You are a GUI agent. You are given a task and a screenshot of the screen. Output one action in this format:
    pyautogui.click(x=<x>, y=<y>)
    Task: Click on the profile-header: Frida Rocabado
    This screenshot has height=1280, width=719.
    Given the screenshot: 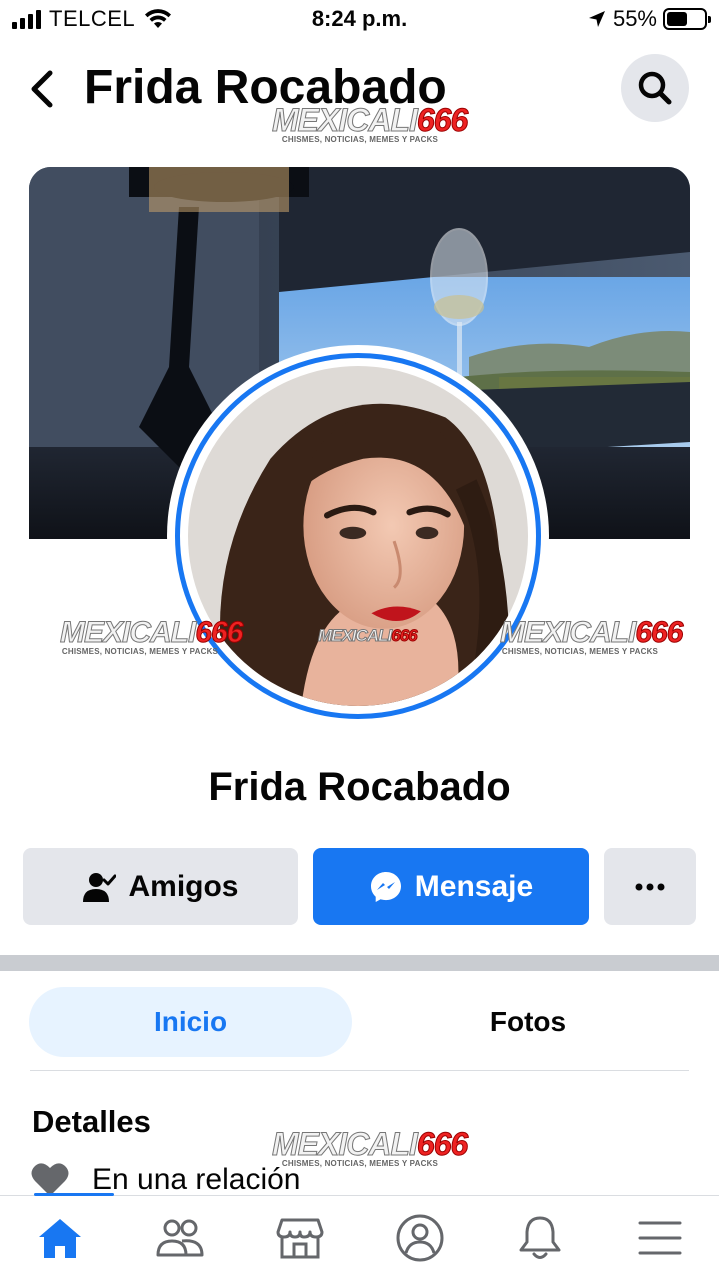 What is the action you would take?
    pyautogui.click(x=359, y=90)
    